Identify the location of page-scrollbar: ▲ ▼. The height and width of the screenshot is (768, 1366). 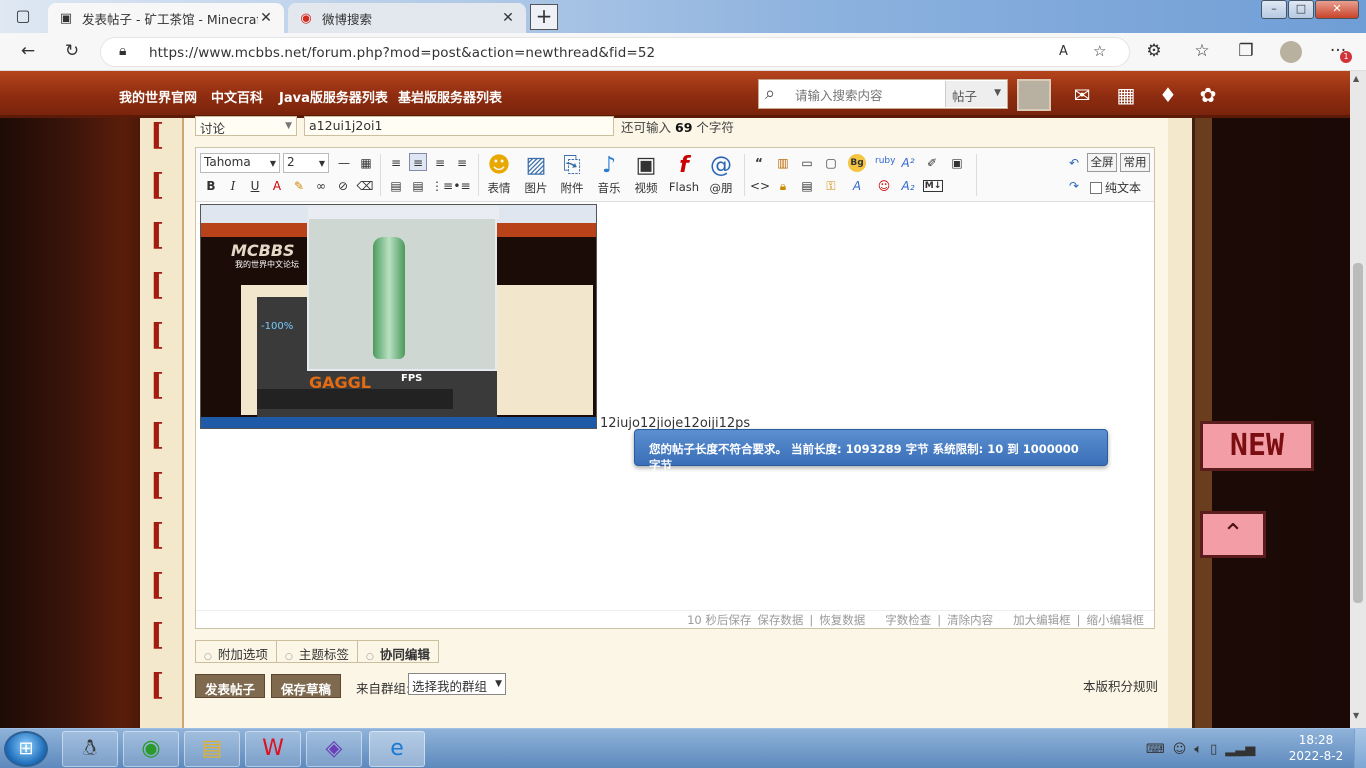
(1358, 399).